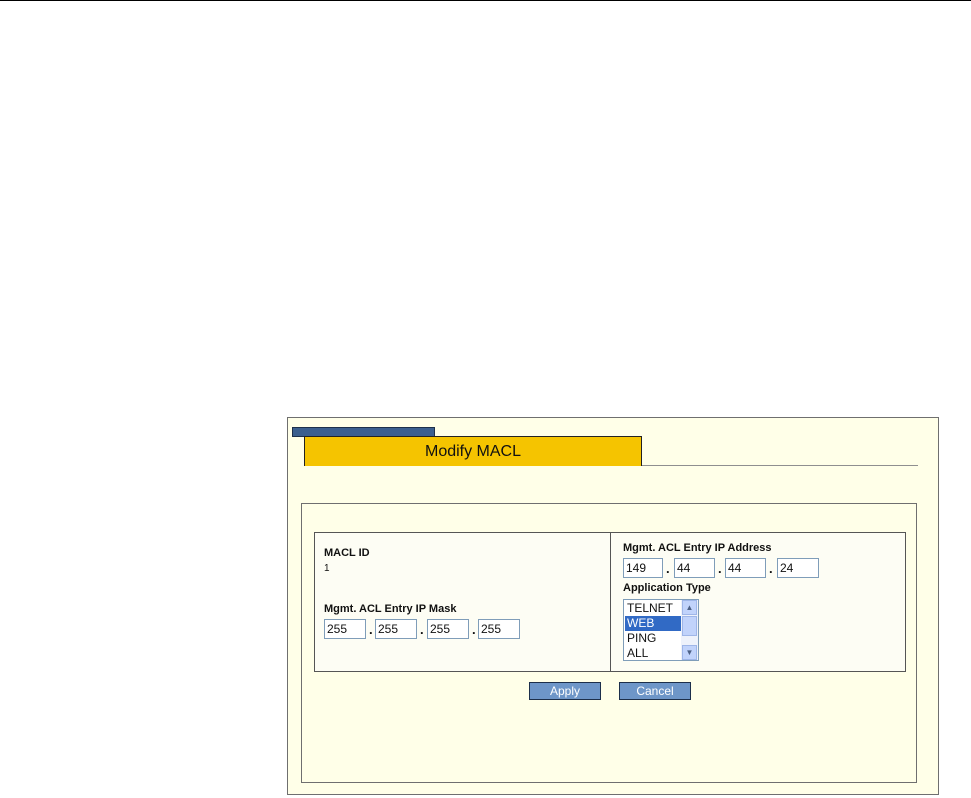 The image size is (971, 798). What do you see at coordinates (463, 602) in the screenshot?
I see `left-column: MACL ID 1 Mgmt. ACL Entry IP Mask . . .` at bounding box center [463, 602].